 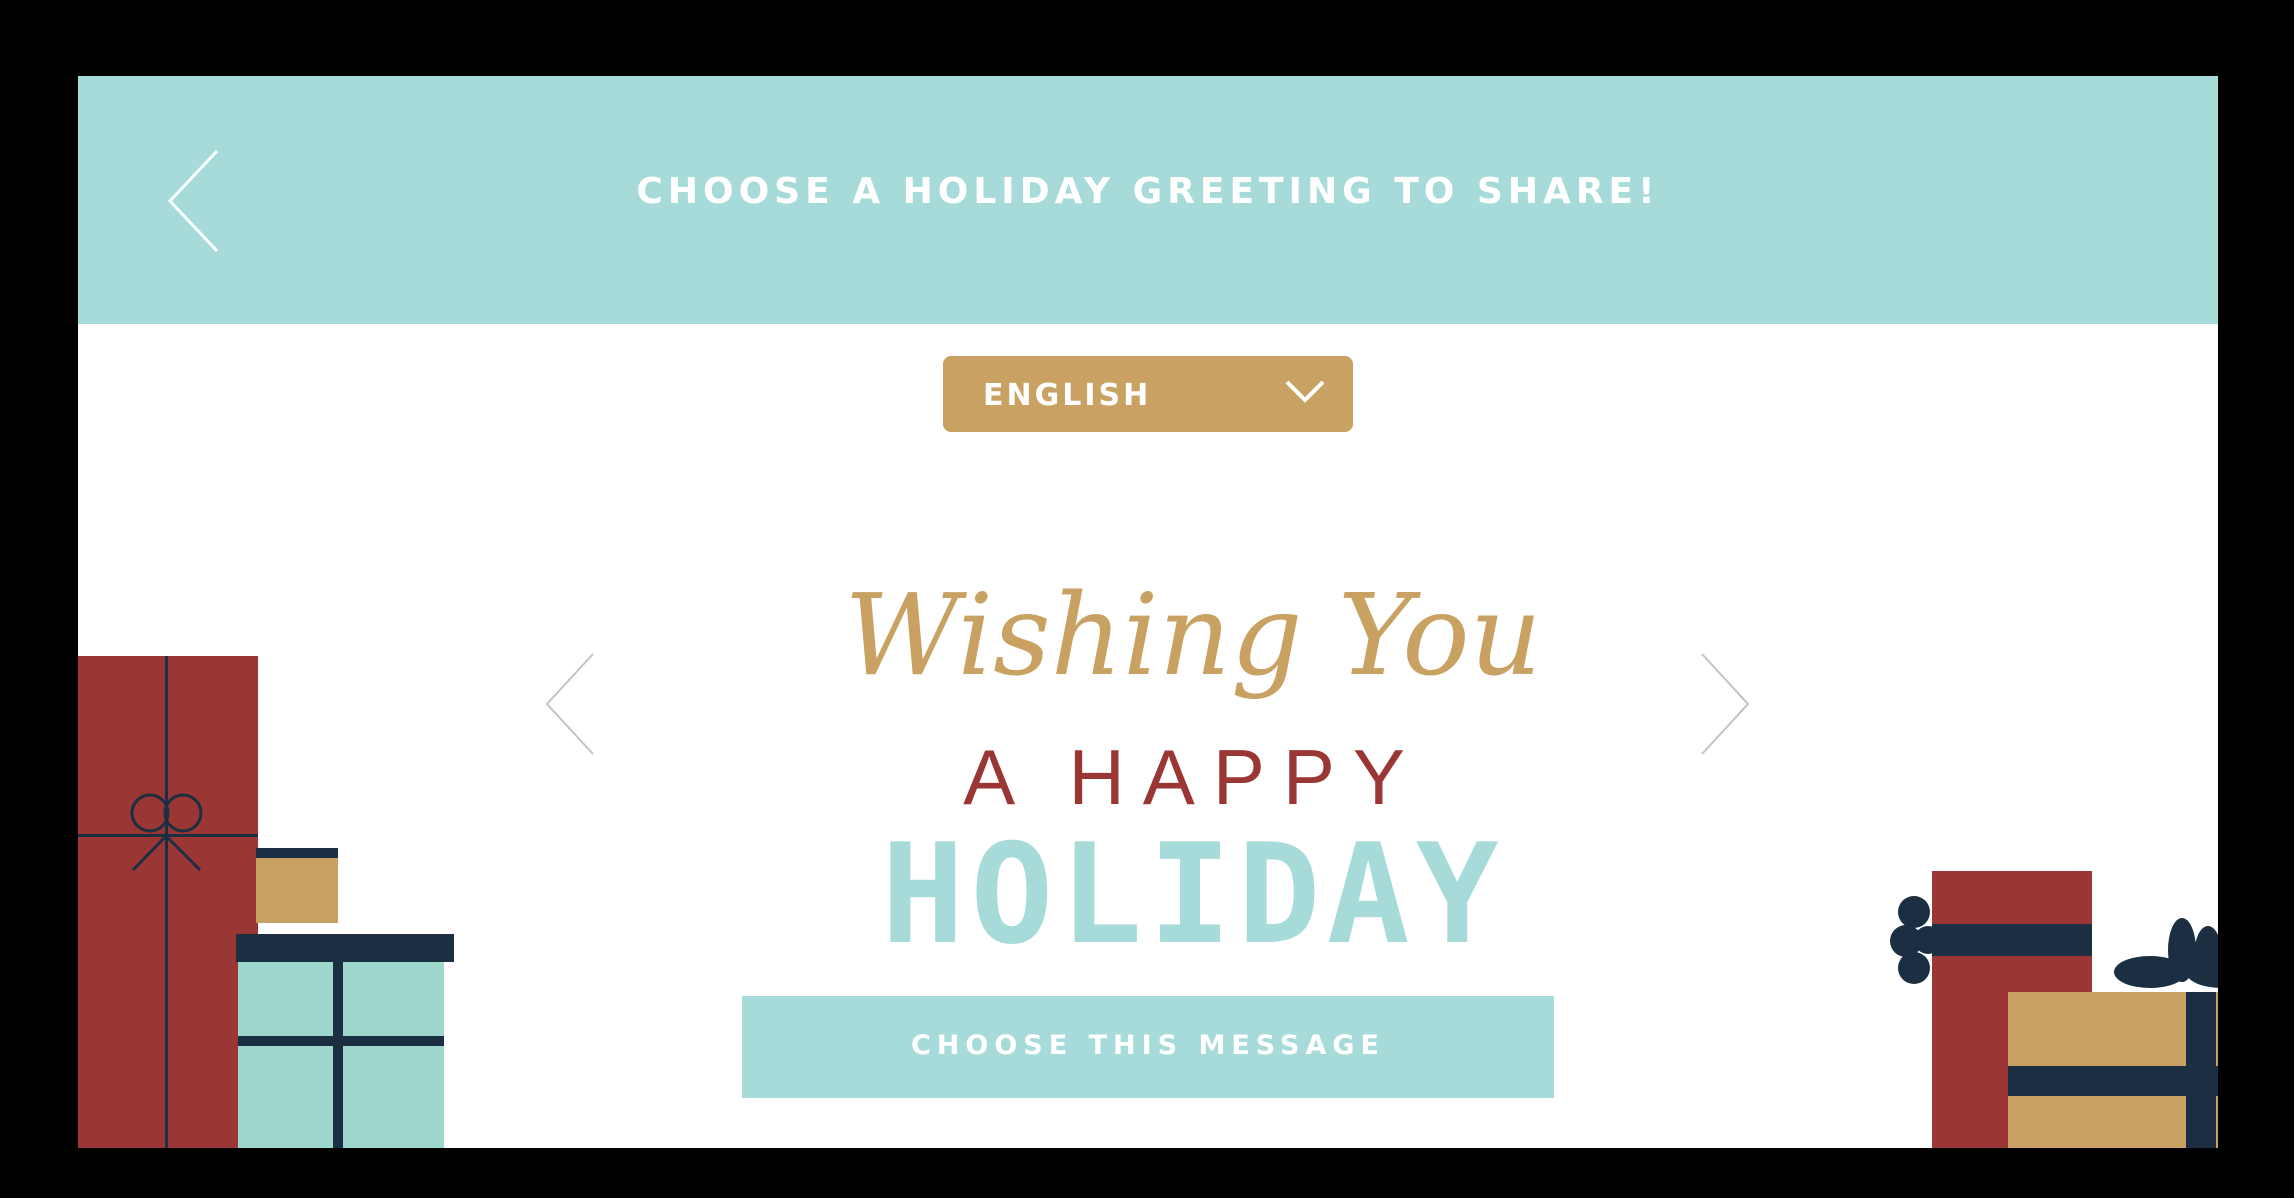 I want to click on choose-message-button: CHOOSE THIS MESSAGE, so click(x=1148, y=1047).